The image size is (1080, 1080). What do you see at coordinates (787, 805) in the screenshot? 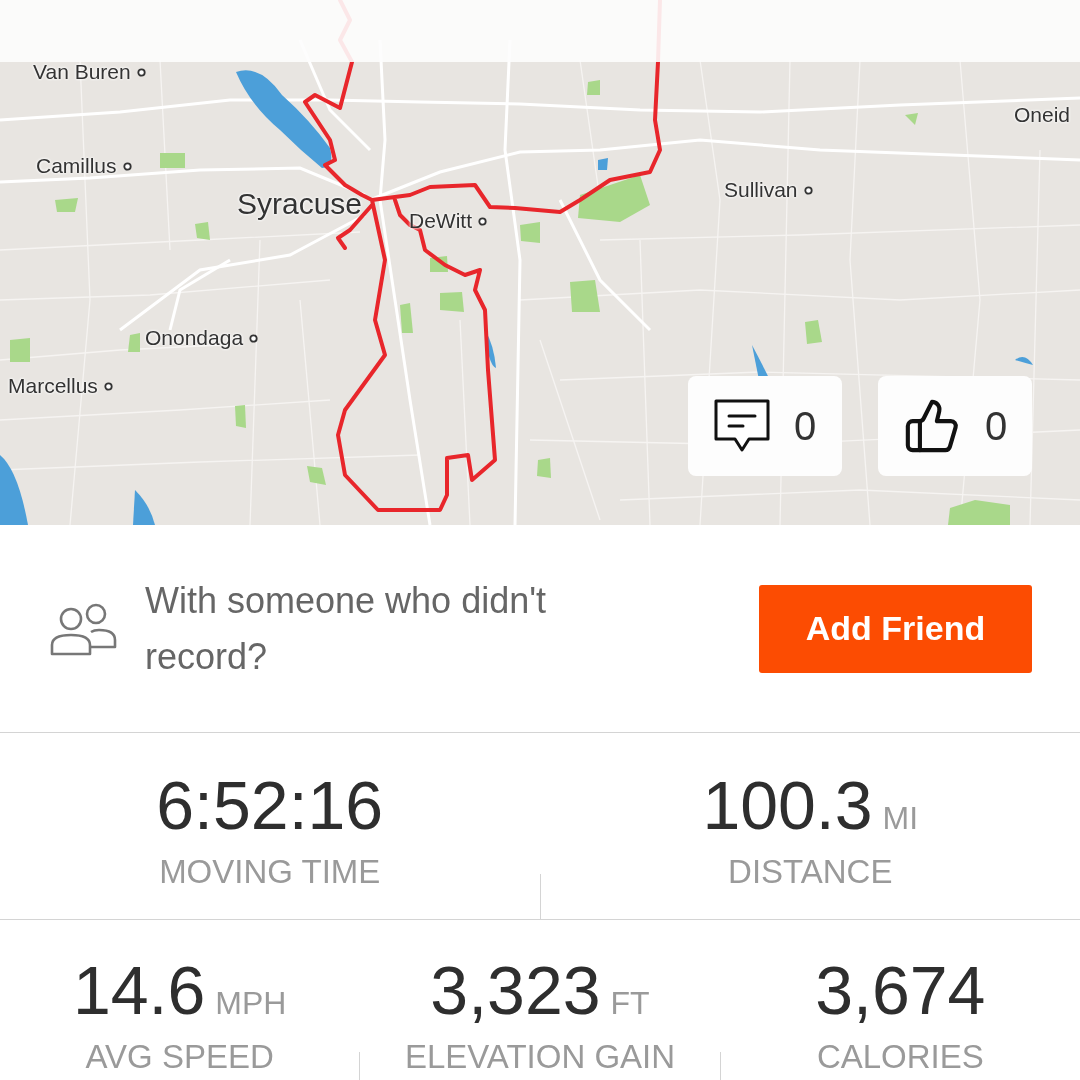
I see `stat-value: 100.3` at bounding box center [787, 805].